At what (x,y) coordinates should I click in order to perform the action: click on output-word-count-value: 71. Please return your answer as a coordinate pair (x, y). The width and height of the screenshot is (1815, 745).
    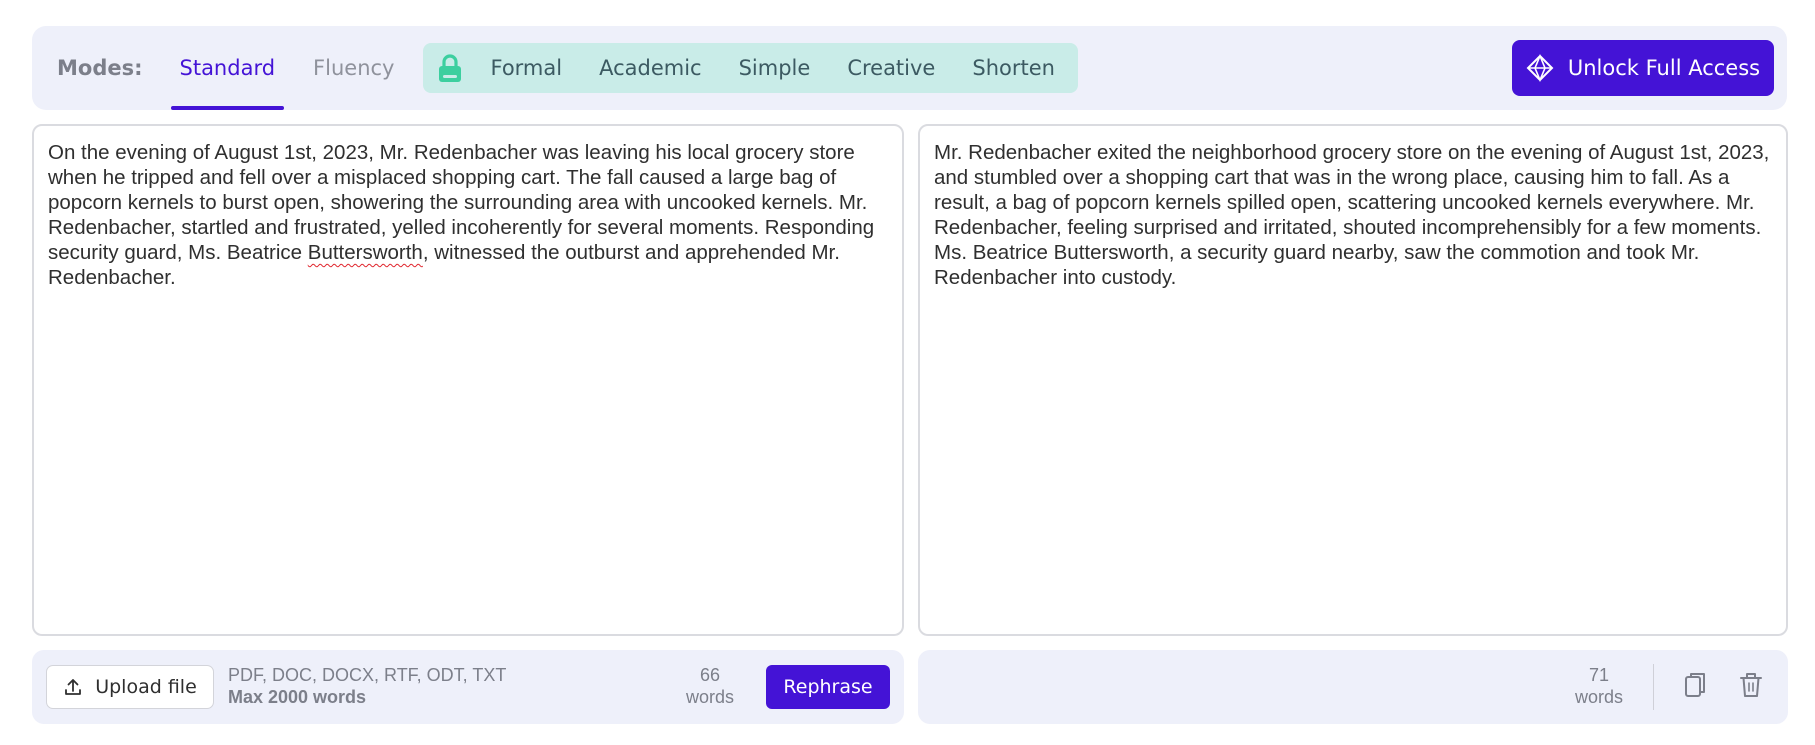
    Looking at the image, I should click on (1599, 675).